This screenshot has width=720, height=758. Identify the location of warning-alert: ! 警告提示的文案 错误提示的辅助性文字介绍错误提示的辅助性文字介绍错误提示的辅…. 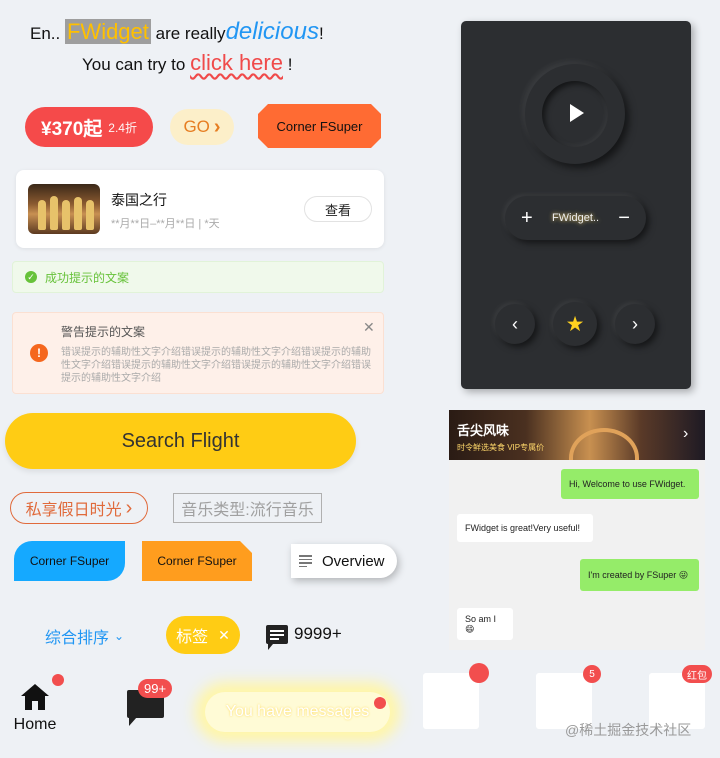
(198, 353).